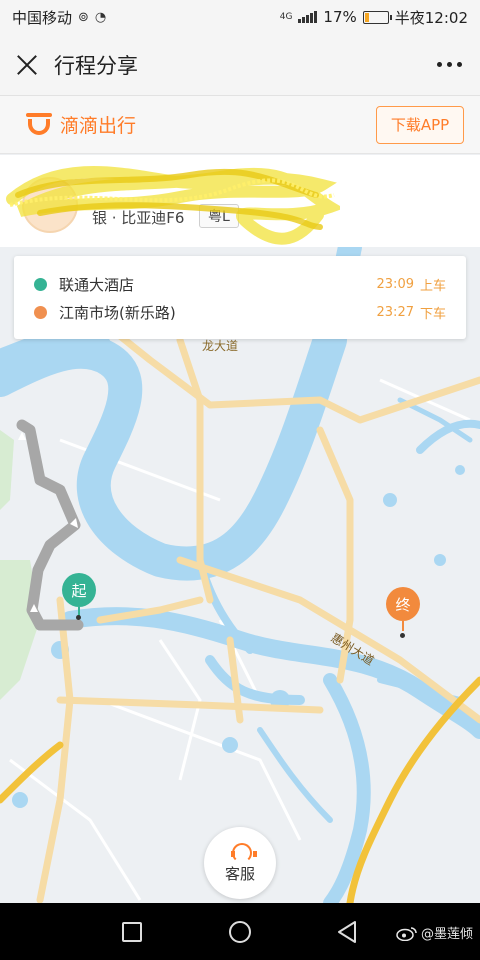  I want to click on pickup-dot, so click(40, 284).